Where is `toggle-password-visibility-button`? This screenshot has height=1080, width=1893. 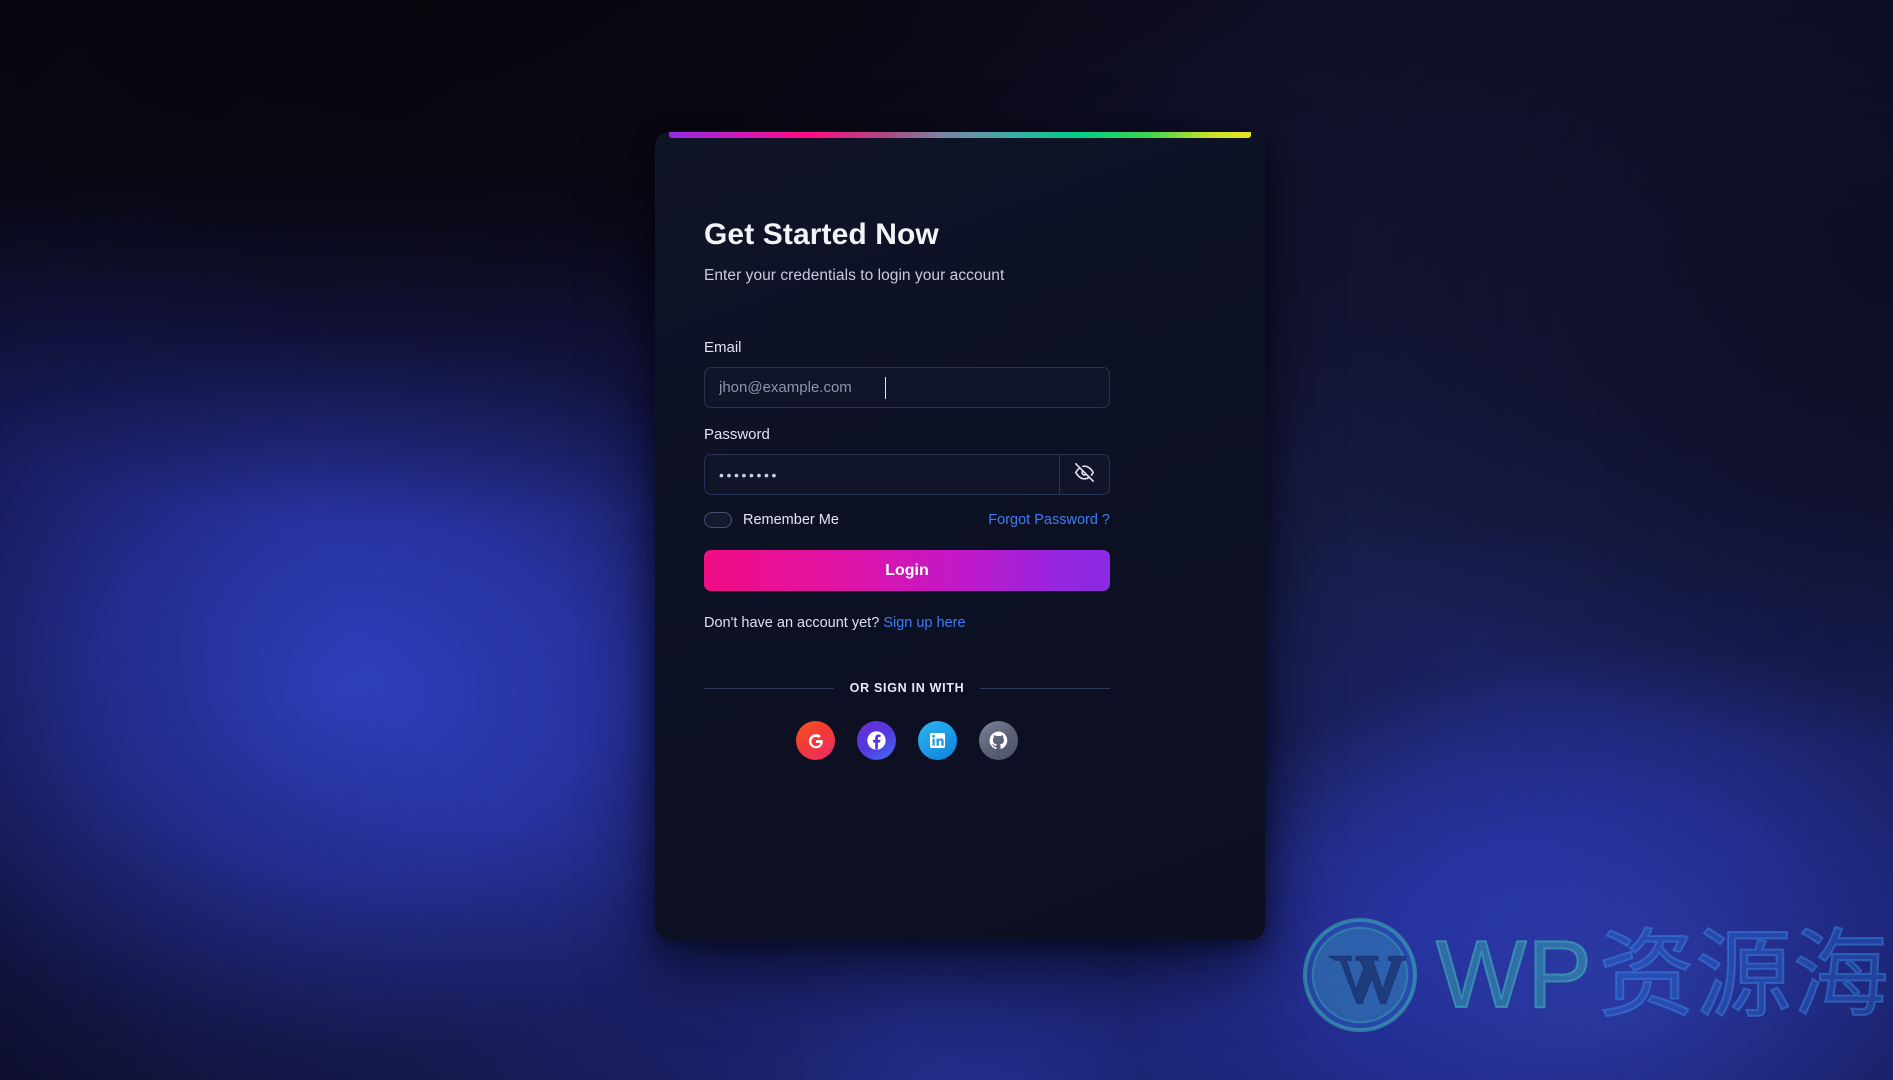 toggle-password-visibility-button is located at coordinates (1084, 474).